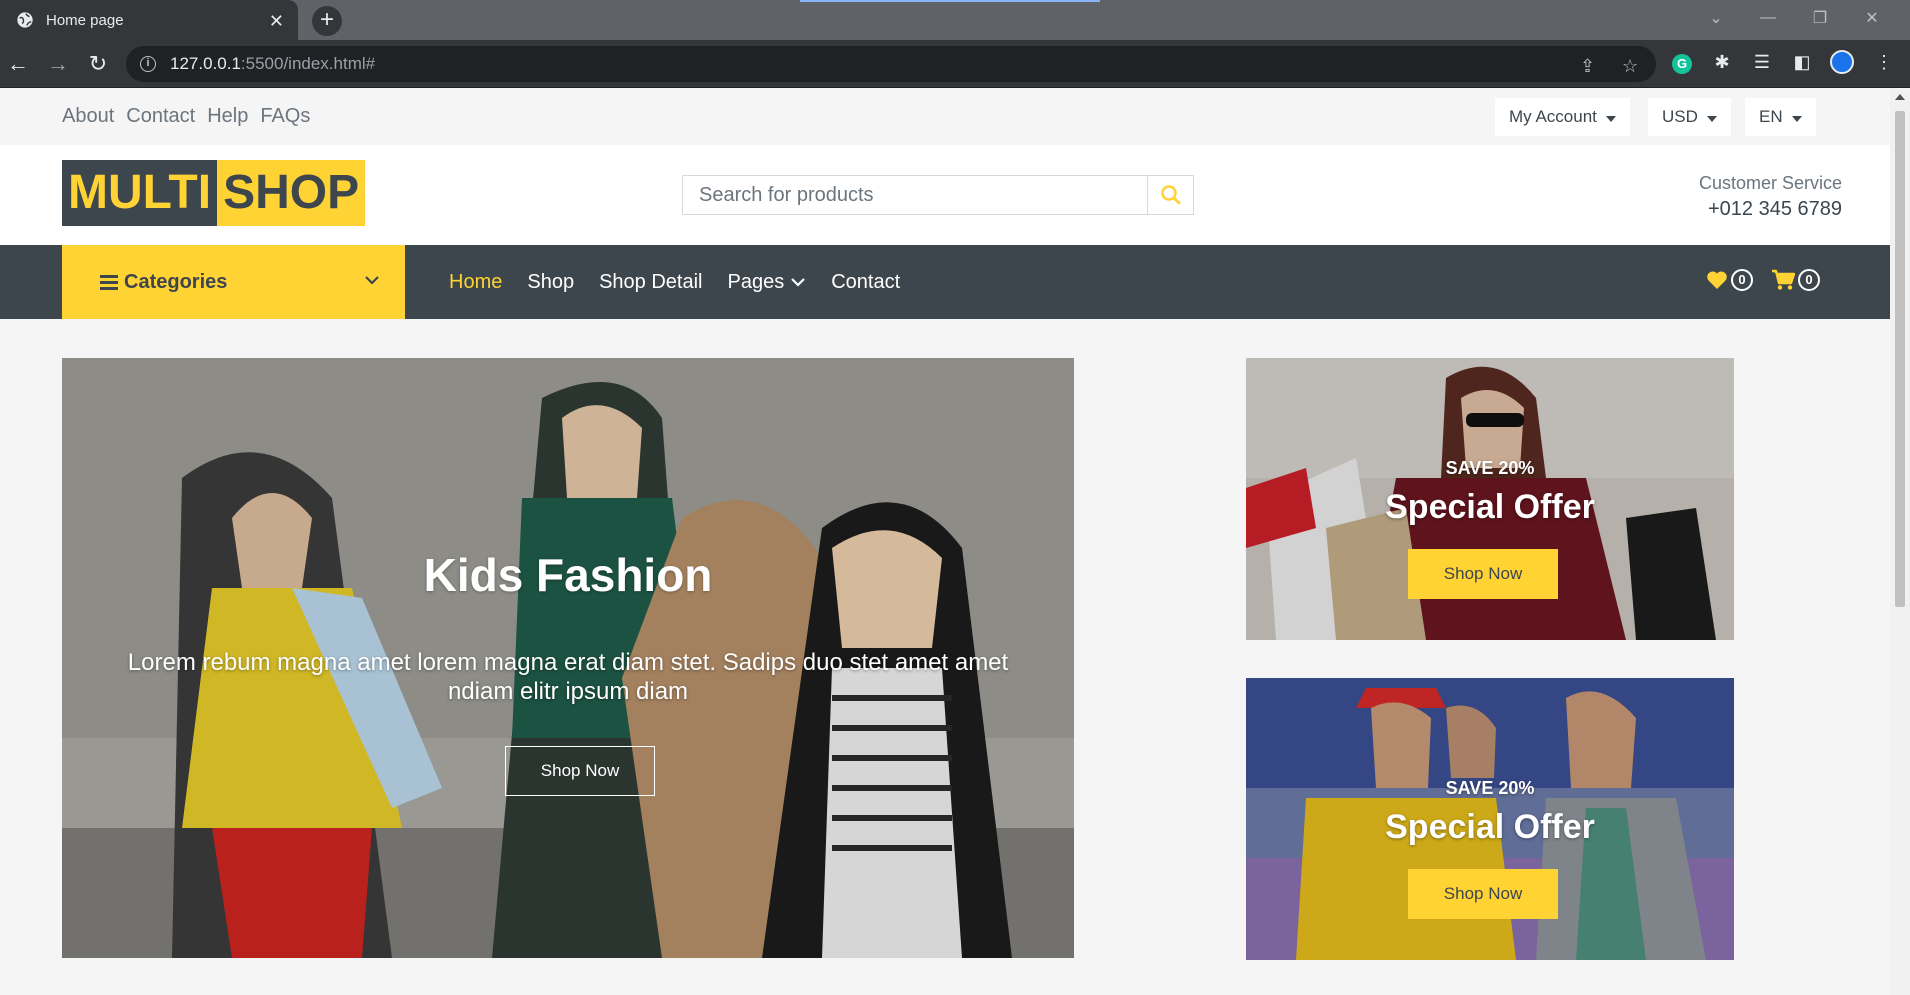 The width and height of the screenshot is (1910, 995). I want to click on offer-banner-2: SAVE 20% Special Offer Shop Now, so click(1490, 819).